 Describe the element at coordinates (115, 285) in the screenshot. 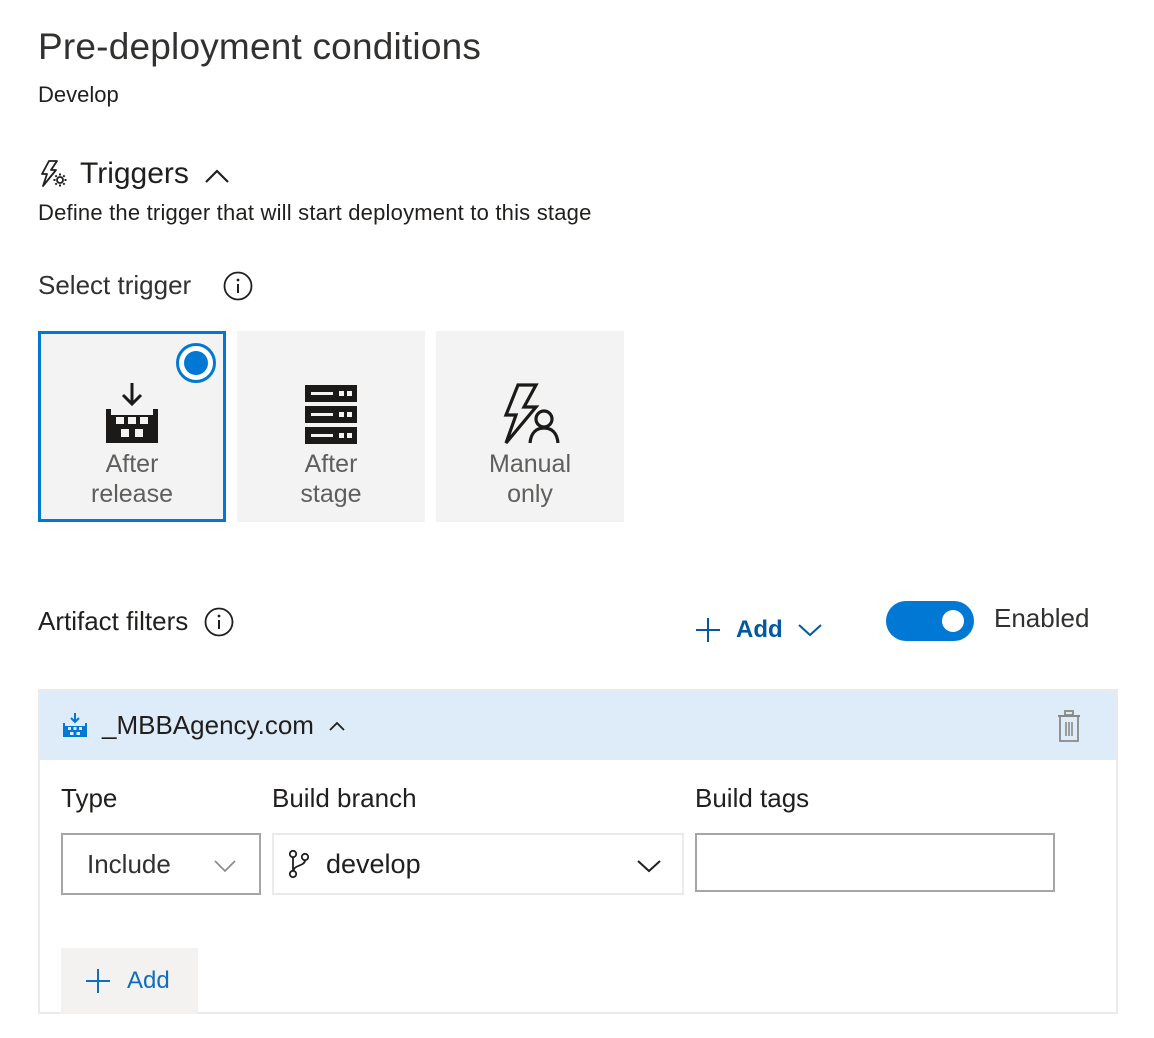

I see `select-trigger-label: Select trigger` at that location.